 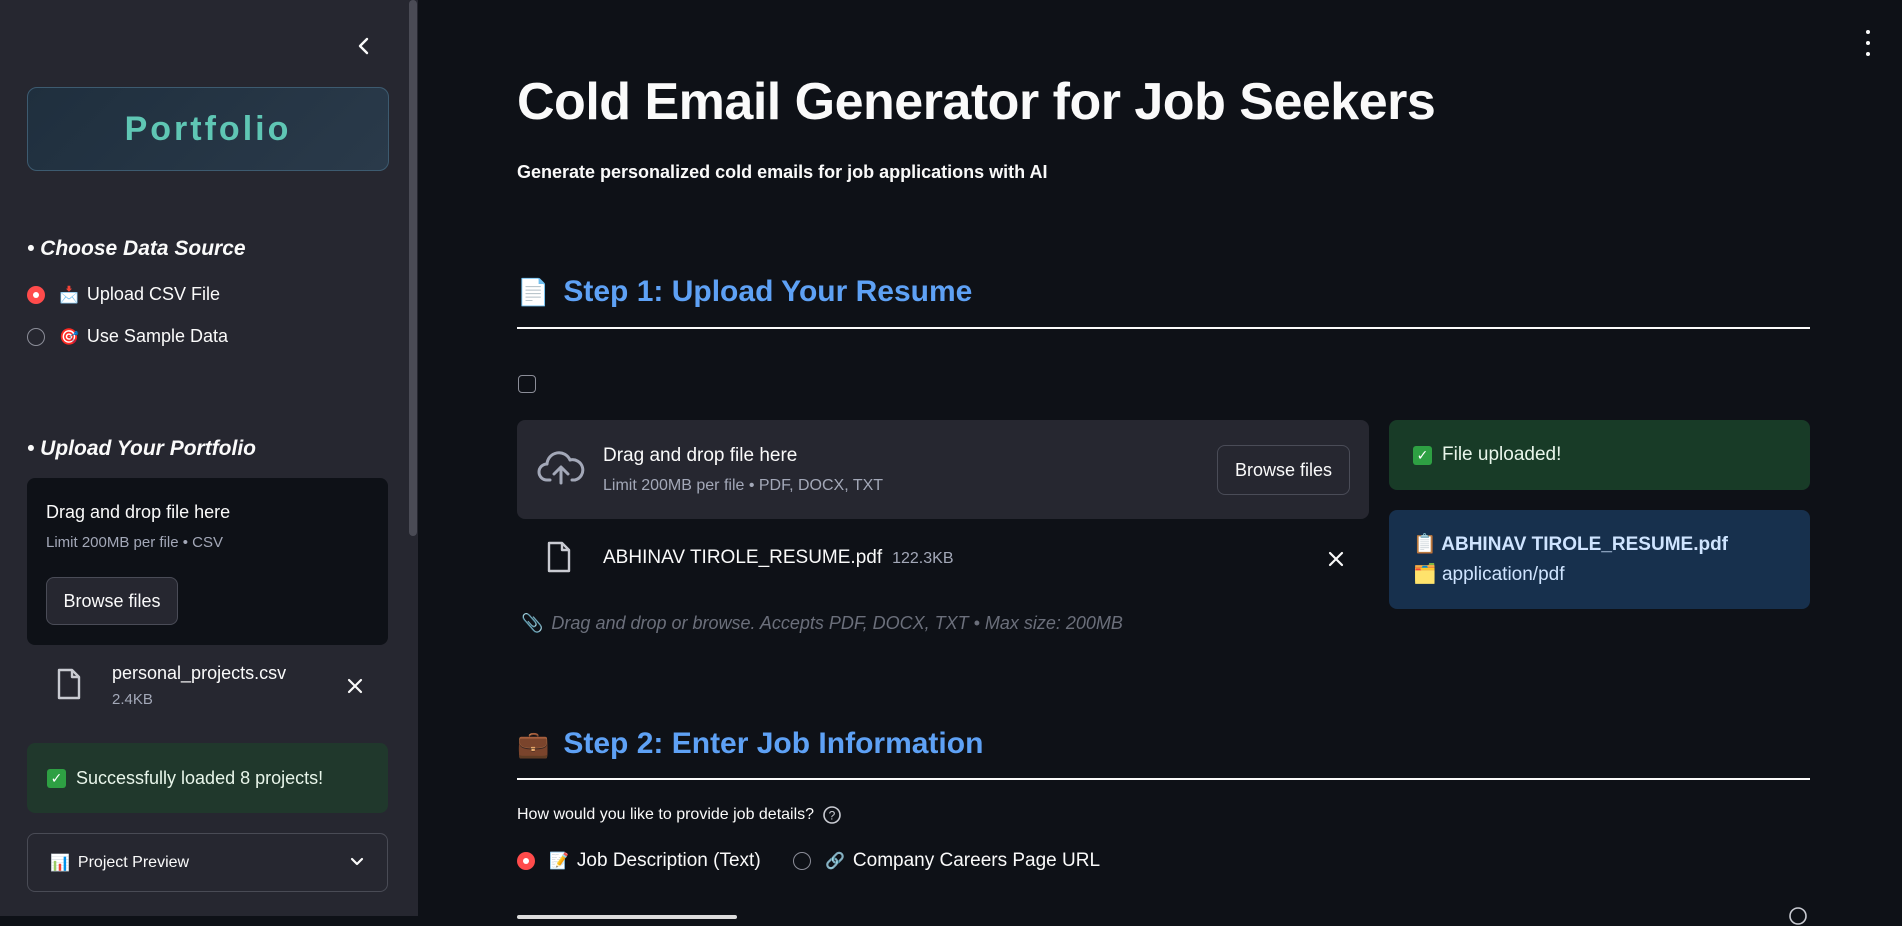 What do you see at coordinates (976, 860) in the screenshot?
I see `radio-label: Company Careers Page URL` at bounding box center [976, 860].